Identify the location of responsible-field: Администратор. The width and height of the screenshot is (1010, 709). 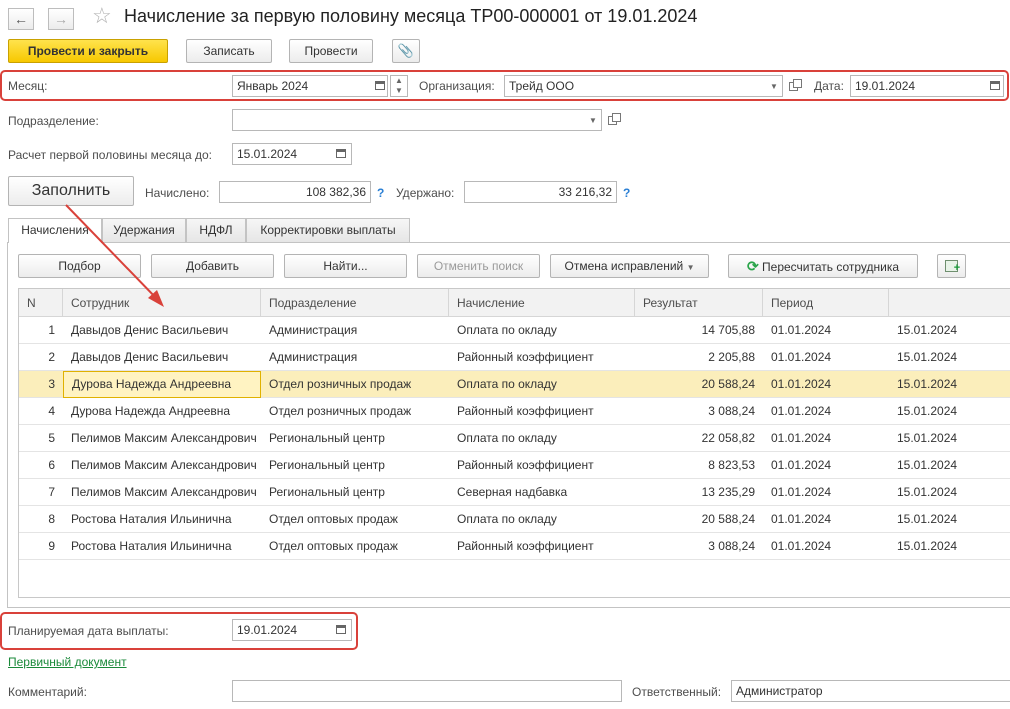
(870, 691).